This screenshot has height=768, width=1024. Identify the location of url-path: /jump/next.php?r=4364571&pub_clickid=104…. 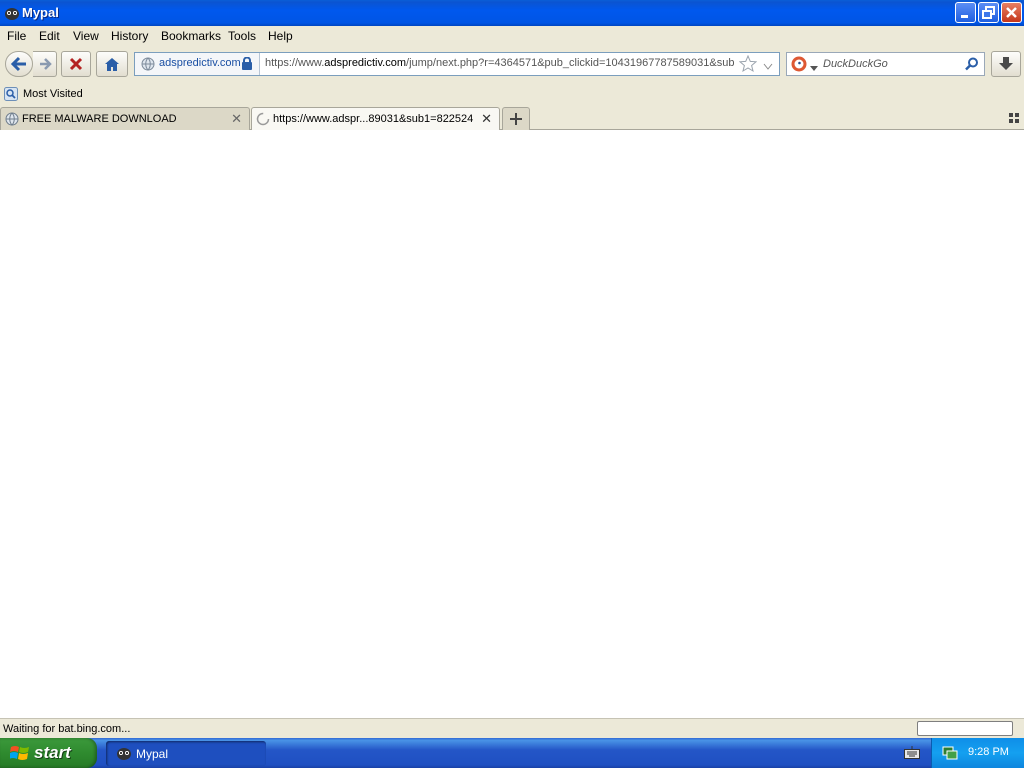
(570, 63).